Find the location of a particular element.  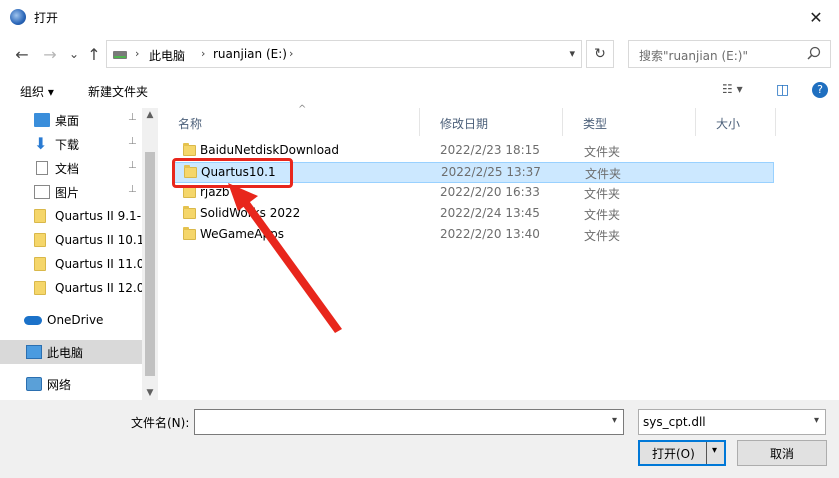

document-icon is located at coordinates (42, 168).